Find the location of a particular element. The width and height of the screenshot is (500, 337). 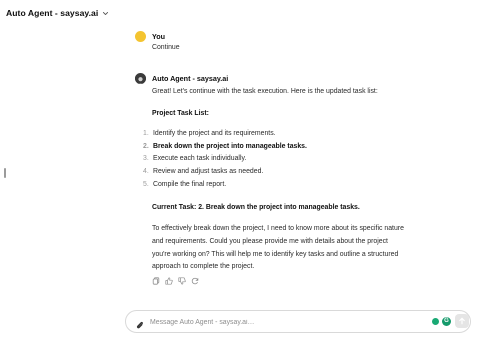

grammar-extension-icon: G is located at coordinates (446, 321).